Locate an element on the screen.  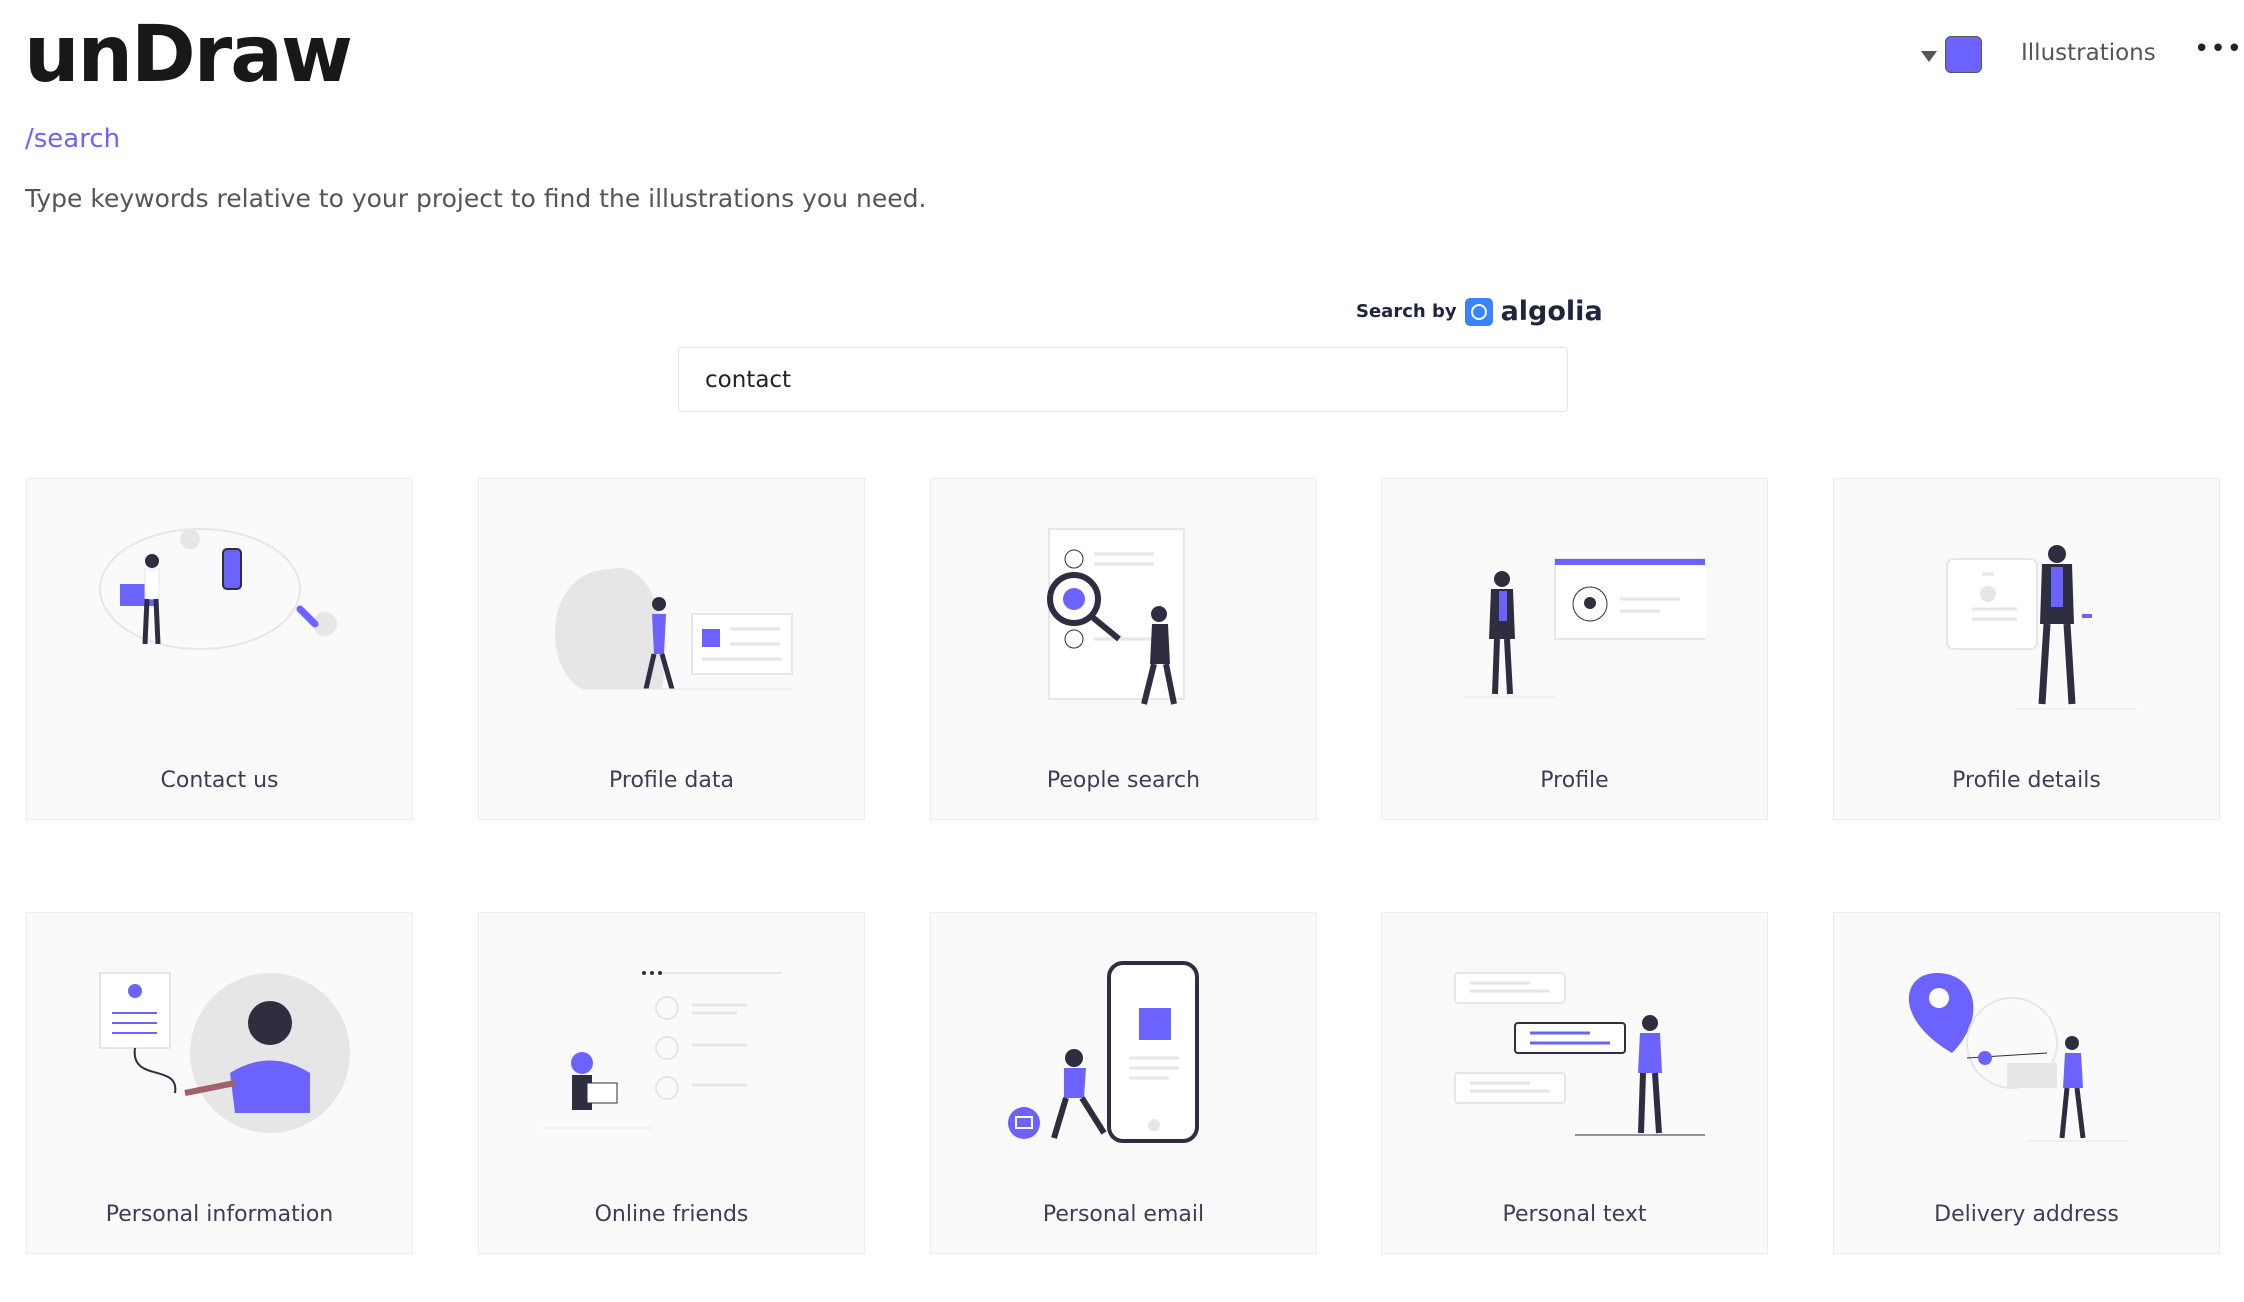
header-controls: Illustrations ••• is located at coordinates (2044, 55).